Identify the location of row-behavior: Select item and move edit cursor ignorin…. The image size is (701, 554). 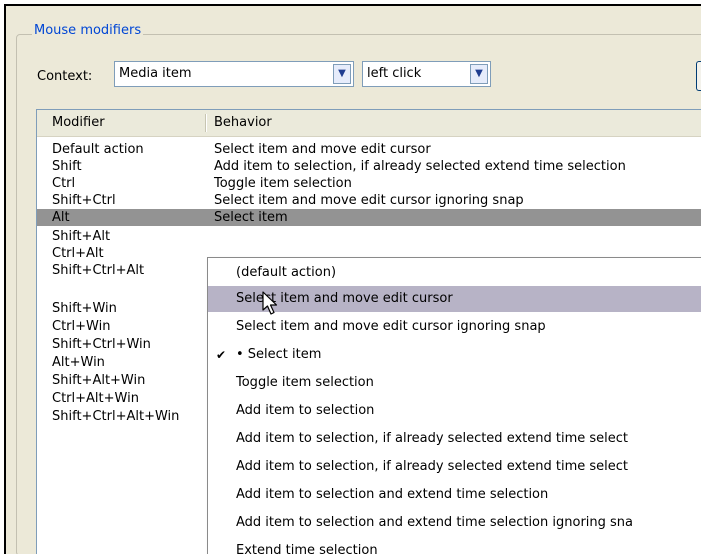
(369, 200).